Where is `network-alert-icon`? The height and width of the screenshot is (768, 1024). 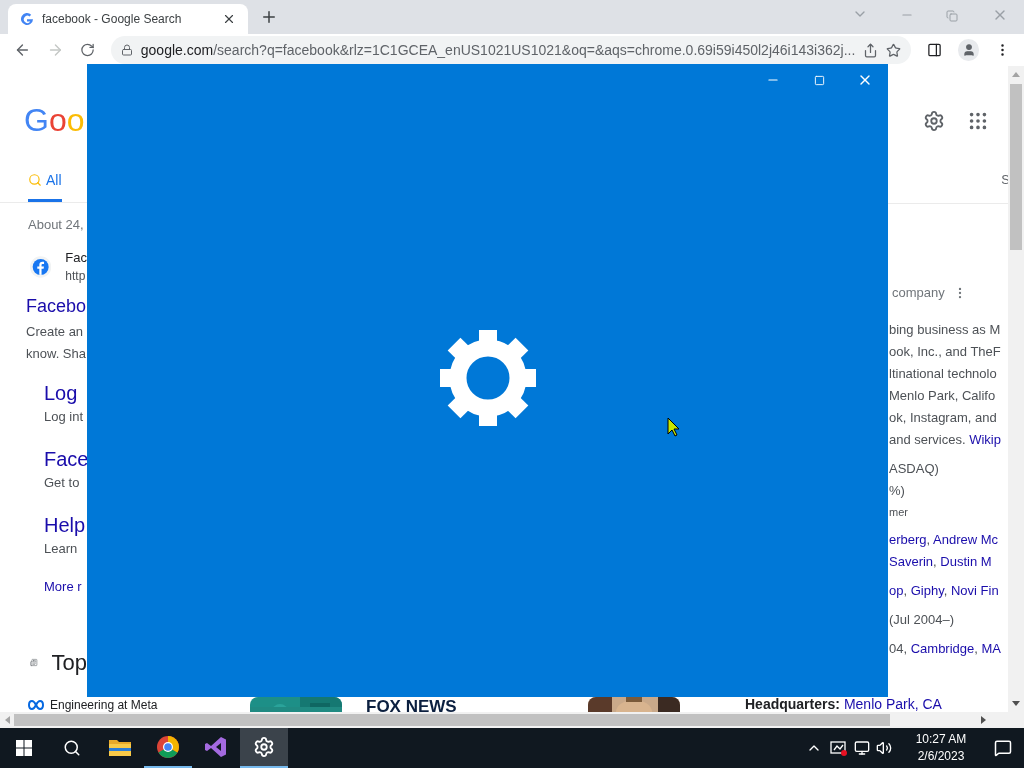
network-alert-icon is located at coordinates (839, 748).